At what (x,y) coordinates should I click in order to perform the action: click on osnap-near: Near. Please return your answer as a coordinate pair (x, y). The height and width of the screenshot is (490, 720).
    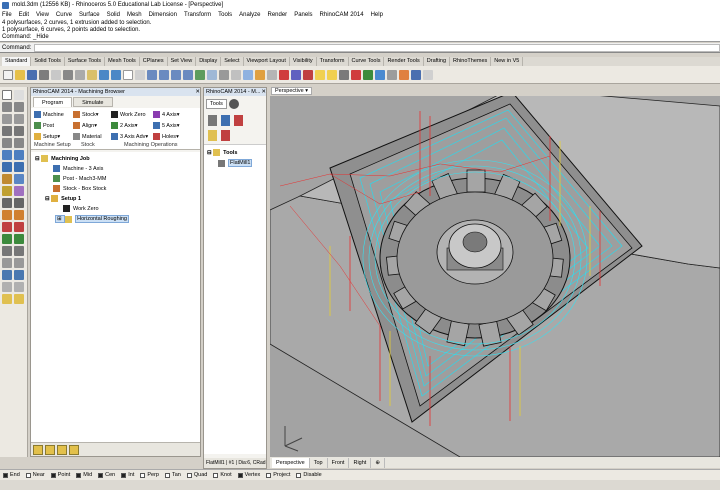
    Looking at the image, I should click on (35, 475).